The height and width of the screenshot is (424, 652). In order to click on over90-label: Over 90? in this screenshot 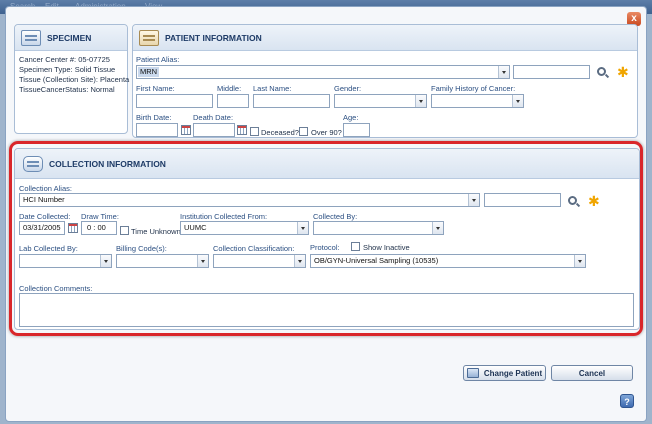, I will do `click(326, 132)`.